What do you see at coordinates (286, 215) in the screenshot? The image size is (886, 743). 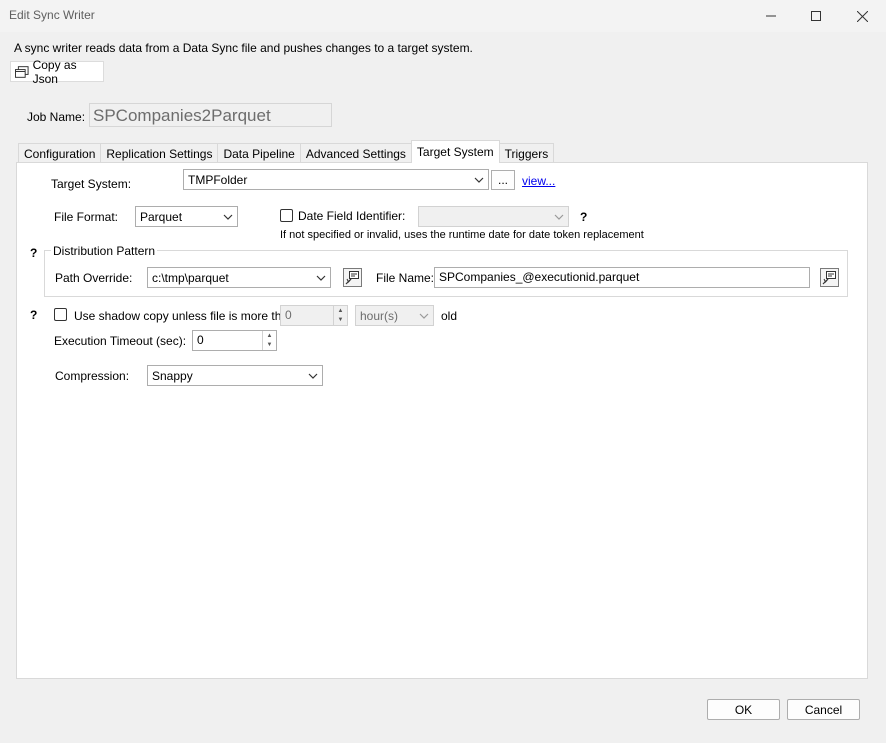 I see `date-field-checkbox` at bounding box center [286, 215].